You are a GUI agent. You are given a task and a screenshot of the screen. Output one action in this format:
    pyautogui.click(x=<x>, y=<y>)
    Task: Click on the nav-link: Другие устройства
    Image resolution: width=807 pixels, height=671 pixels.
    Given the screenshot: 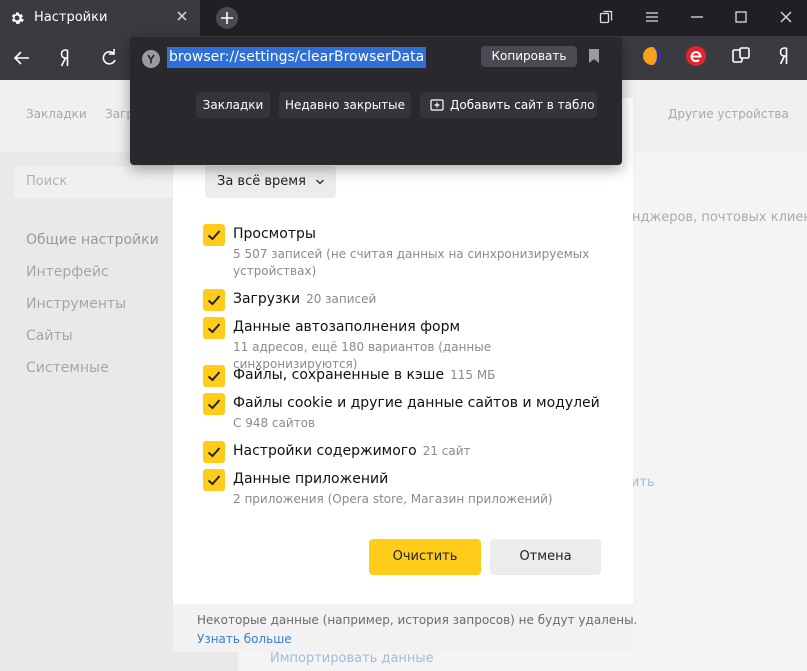 What is the action you would take?
    pyautogui.click(x=728, y=114)
    